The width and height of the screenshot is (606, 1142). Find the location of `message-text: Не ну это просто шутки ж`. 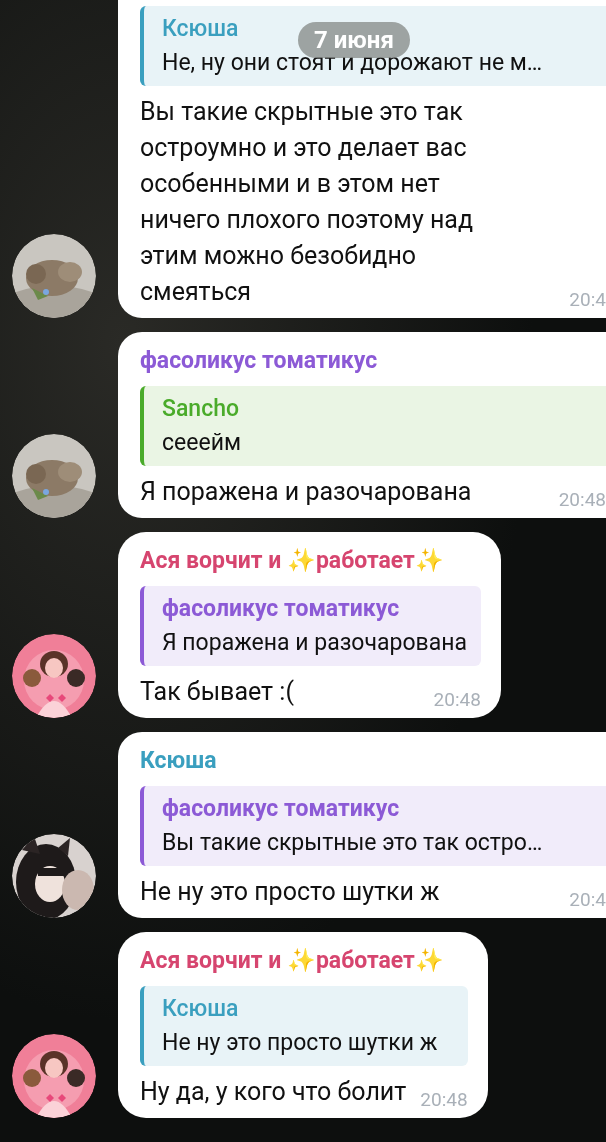

message-text: Не ну это просто шутки ж is located at coordinates (290, 892).